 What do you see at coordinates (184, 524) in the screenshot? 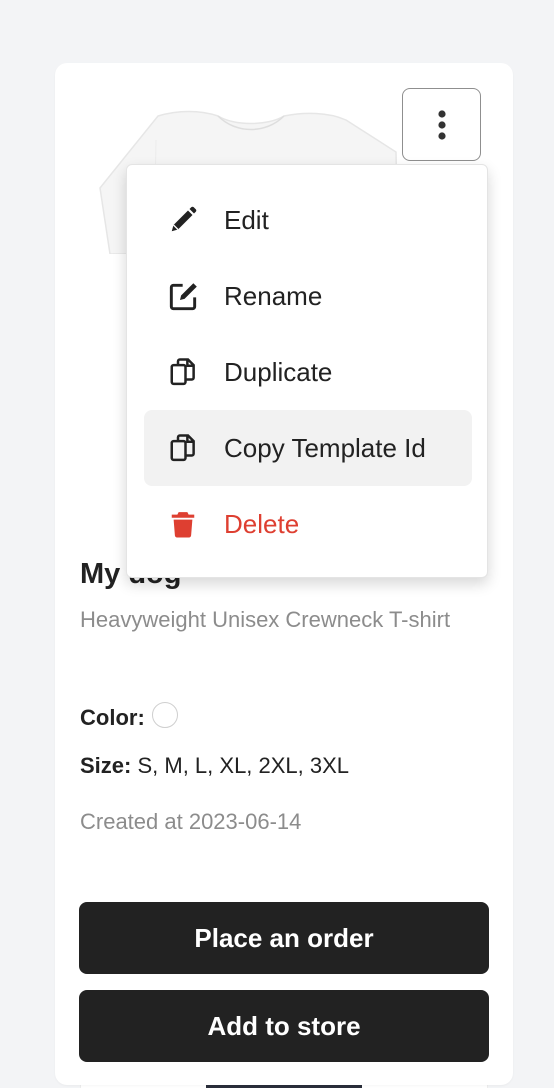
I see `trash-icon` at bounding box center [184, 524].